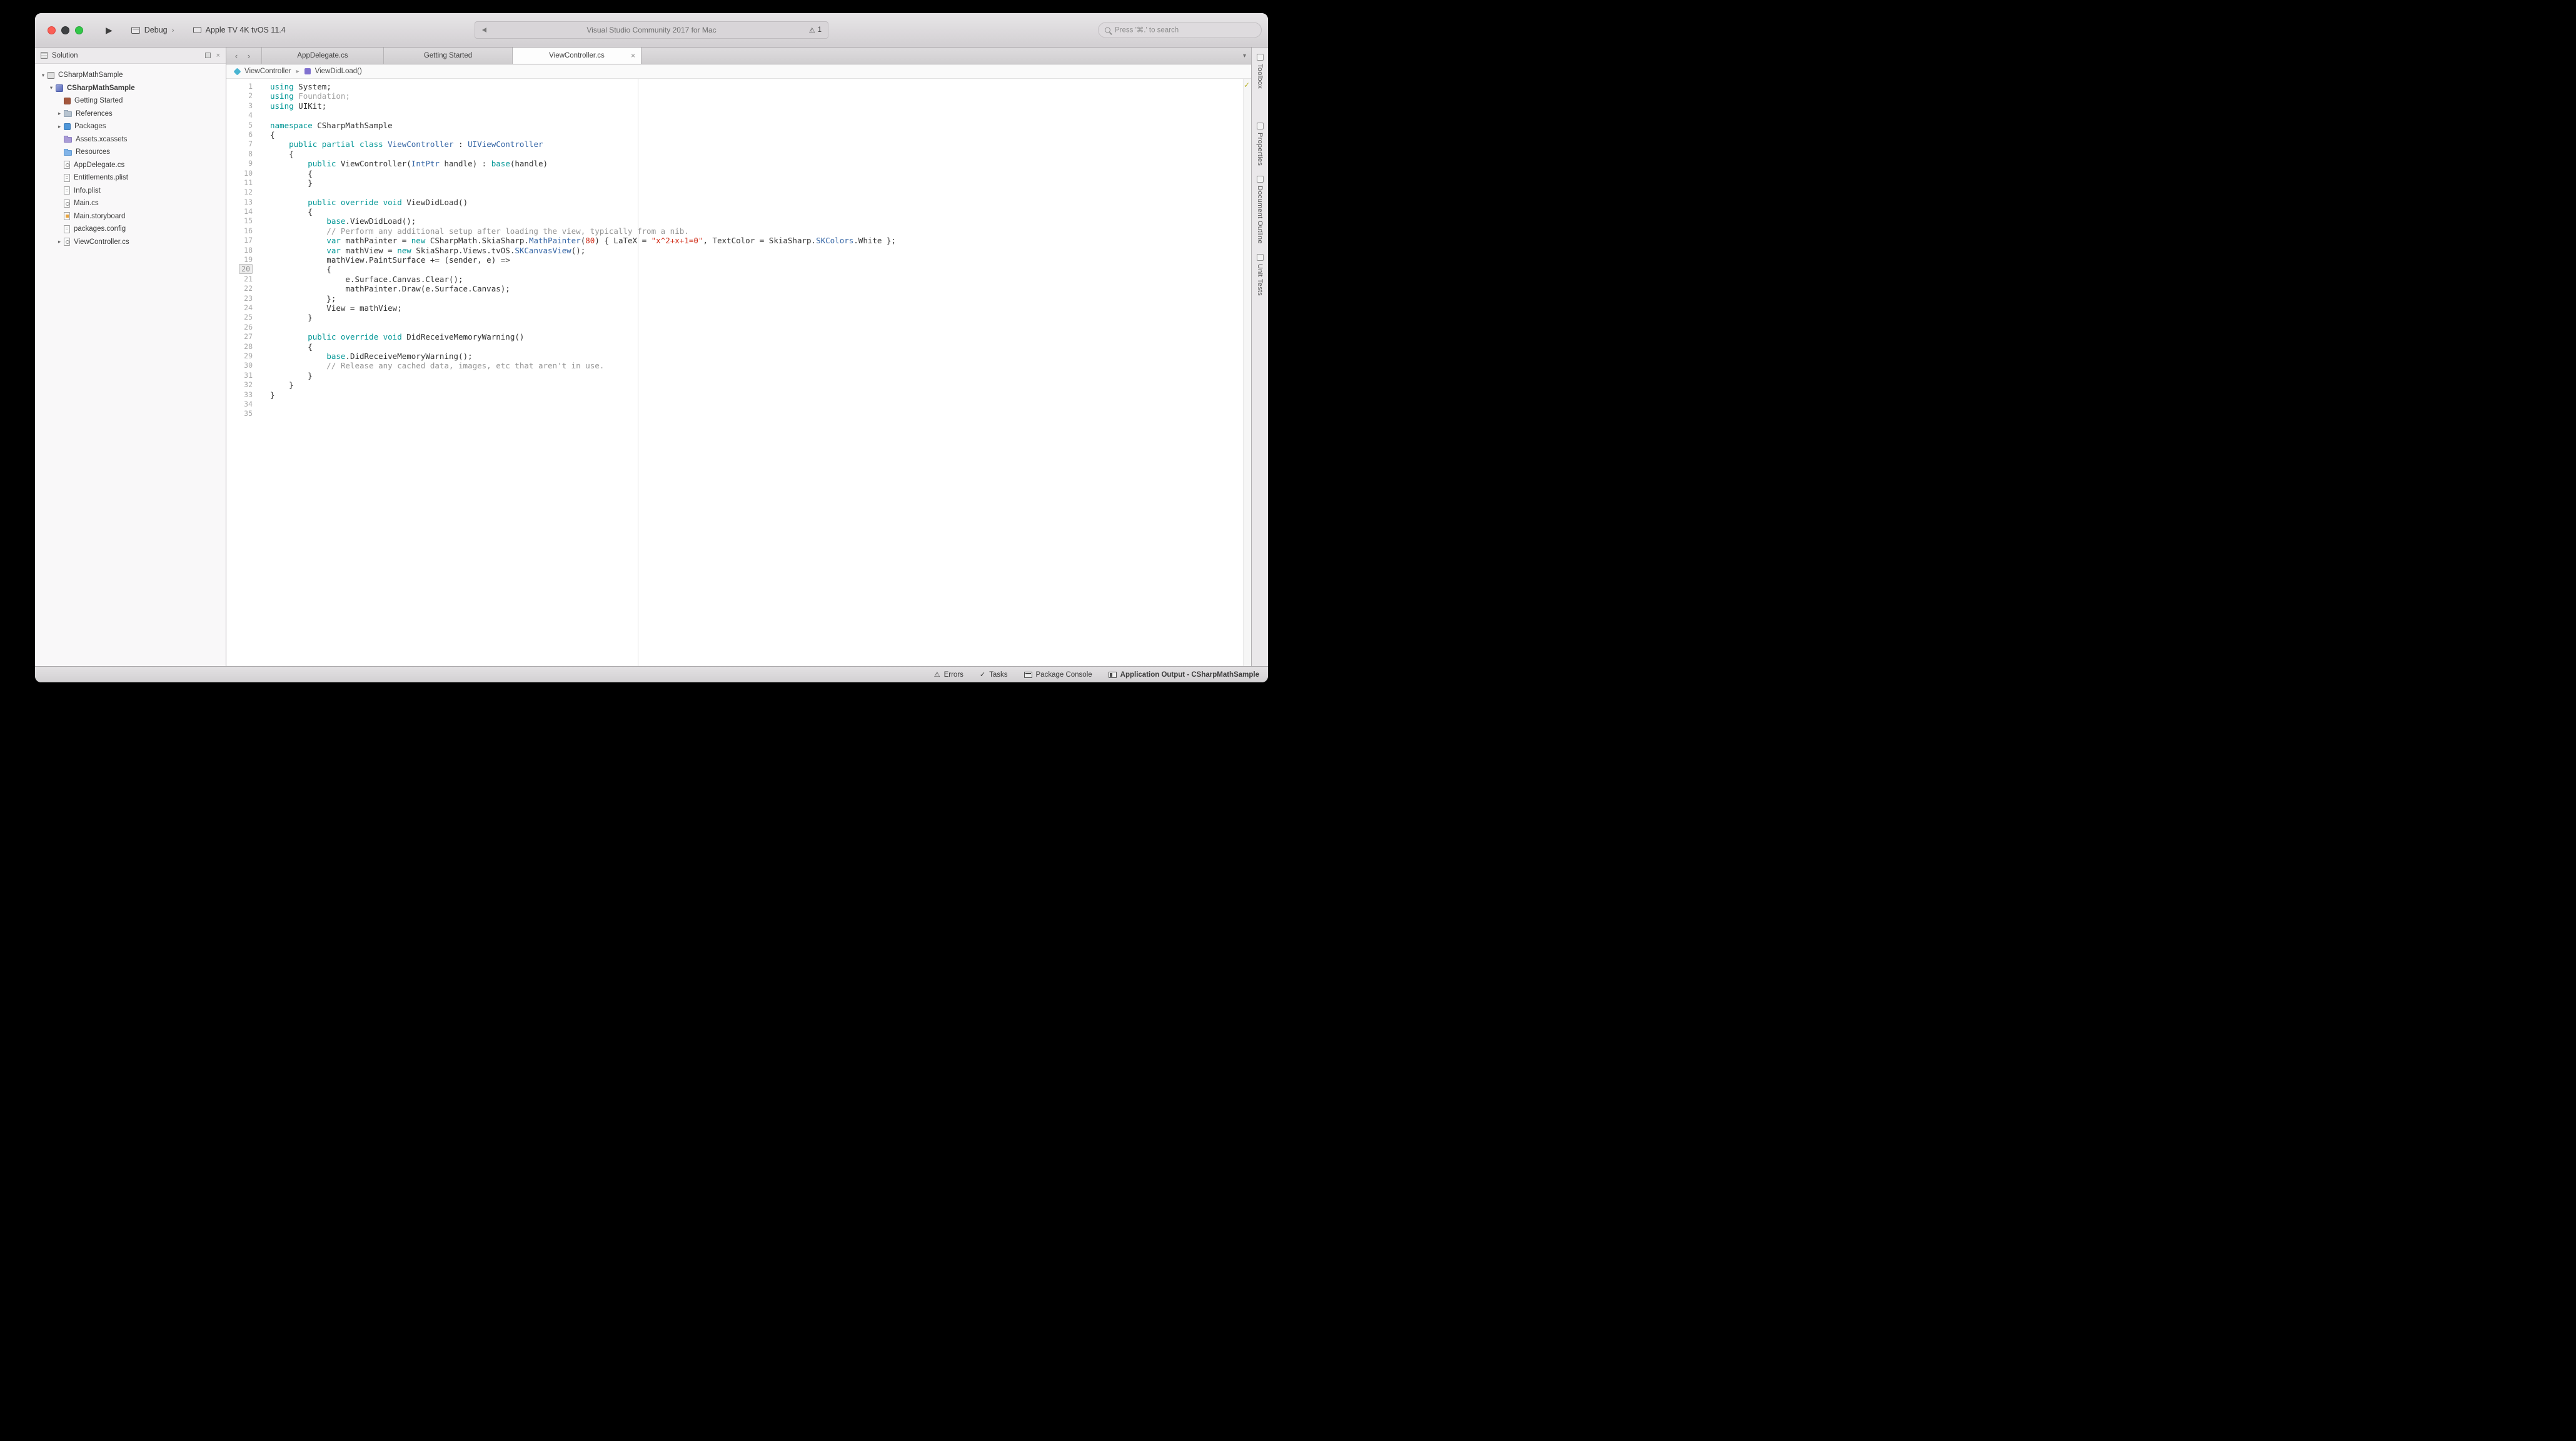 This screenshot has width=2576, height=1441. I want to click on tree-item-main-cs: Main.cs, so click(130, 203).